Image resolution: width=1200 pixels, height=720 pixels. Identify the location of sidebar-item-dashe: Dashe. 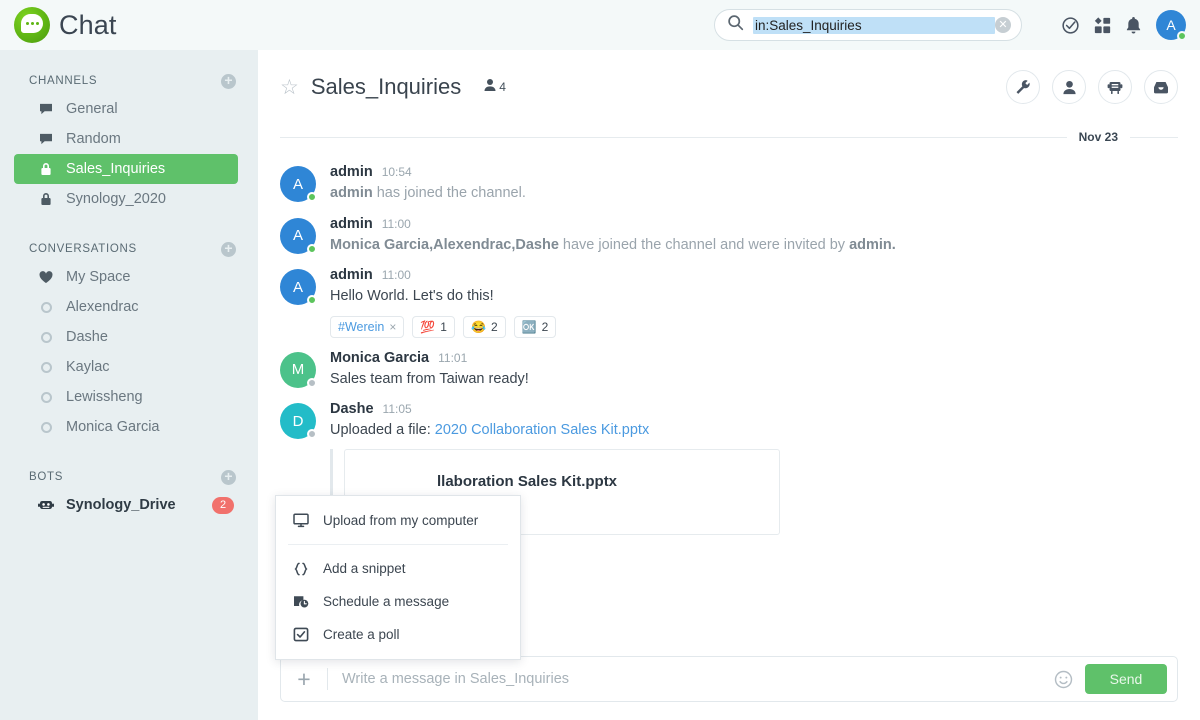
(126, 337).